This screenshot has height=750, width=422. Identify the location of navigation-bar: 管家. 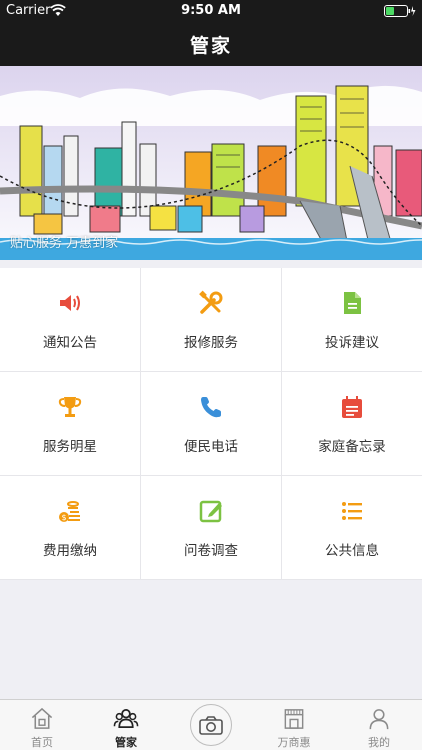
(211, 44).